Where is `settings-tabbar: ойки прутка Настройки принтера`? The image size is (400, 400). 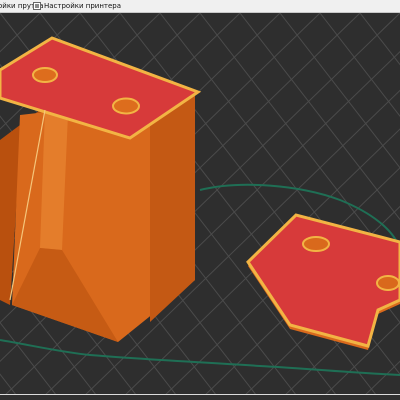 settings-tabbar: ойки прутка Настройки принтера is located at coordinates (200, 6).